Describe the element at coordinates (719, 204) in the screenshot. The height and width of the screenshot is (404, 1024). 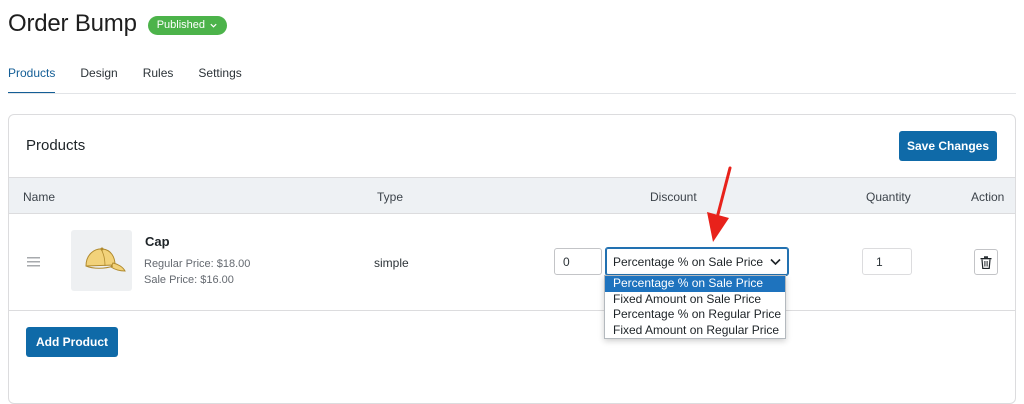
I see `annotation-arrow-icon` at that location.